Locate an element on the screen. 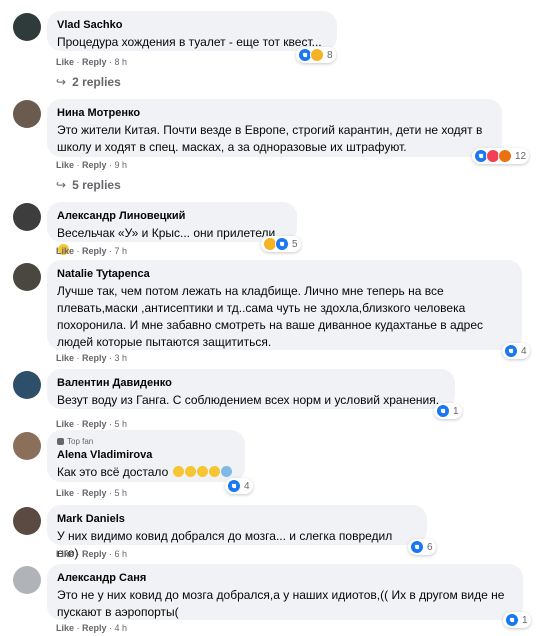 The height and width of the screenshot is (636, 555). emoji-scream-icon is located at coordinates (226, 471).